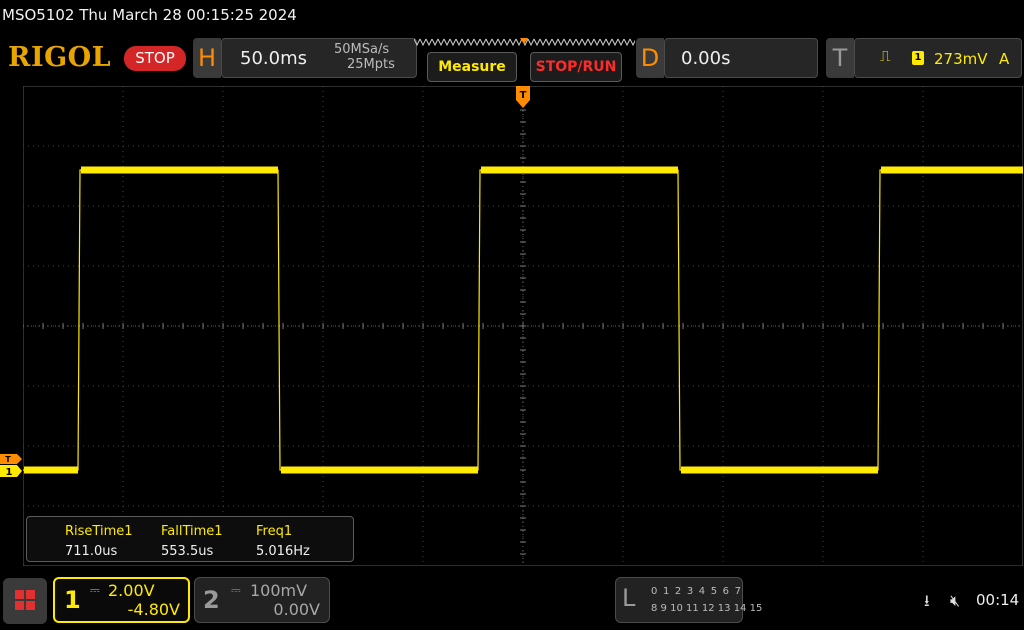 The image size is (1024, 630). I want to click on stop-run-button: STOP/RUN, so click(576, 67).